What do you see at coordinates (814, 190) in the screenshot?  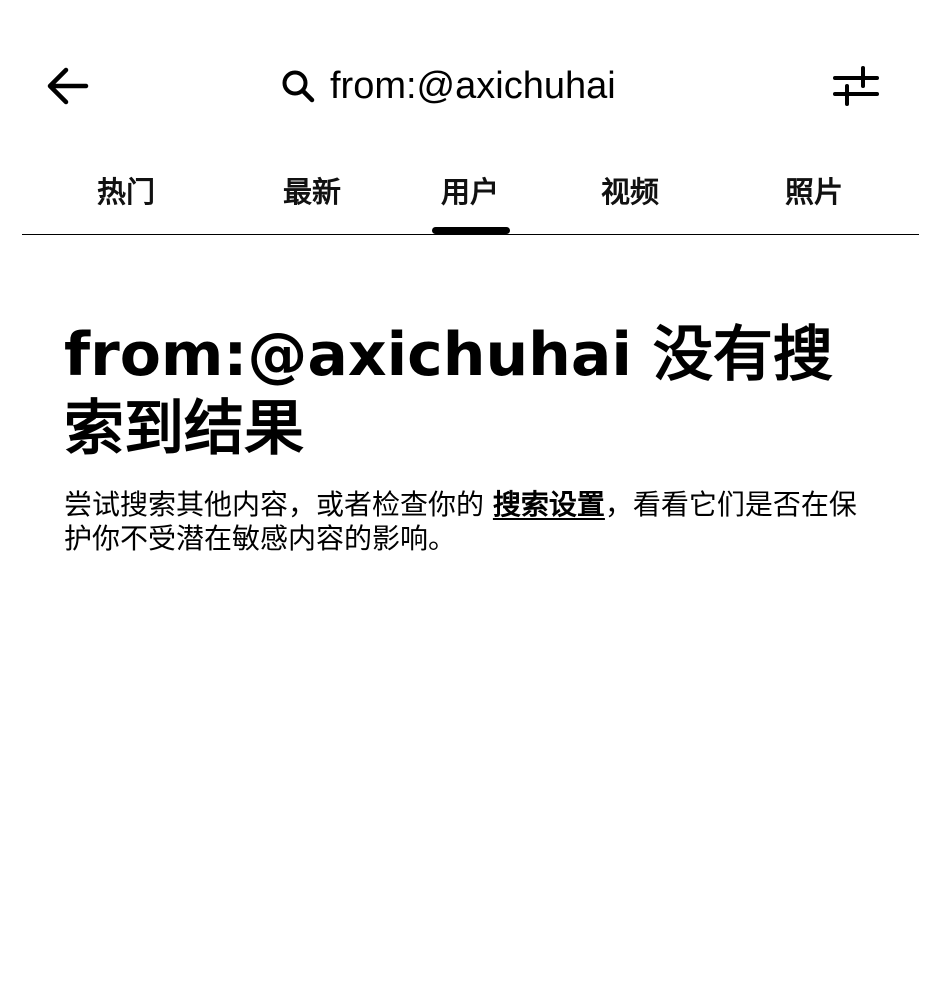 I see `tab-photos: 照片` at bounding box center [814, 190].